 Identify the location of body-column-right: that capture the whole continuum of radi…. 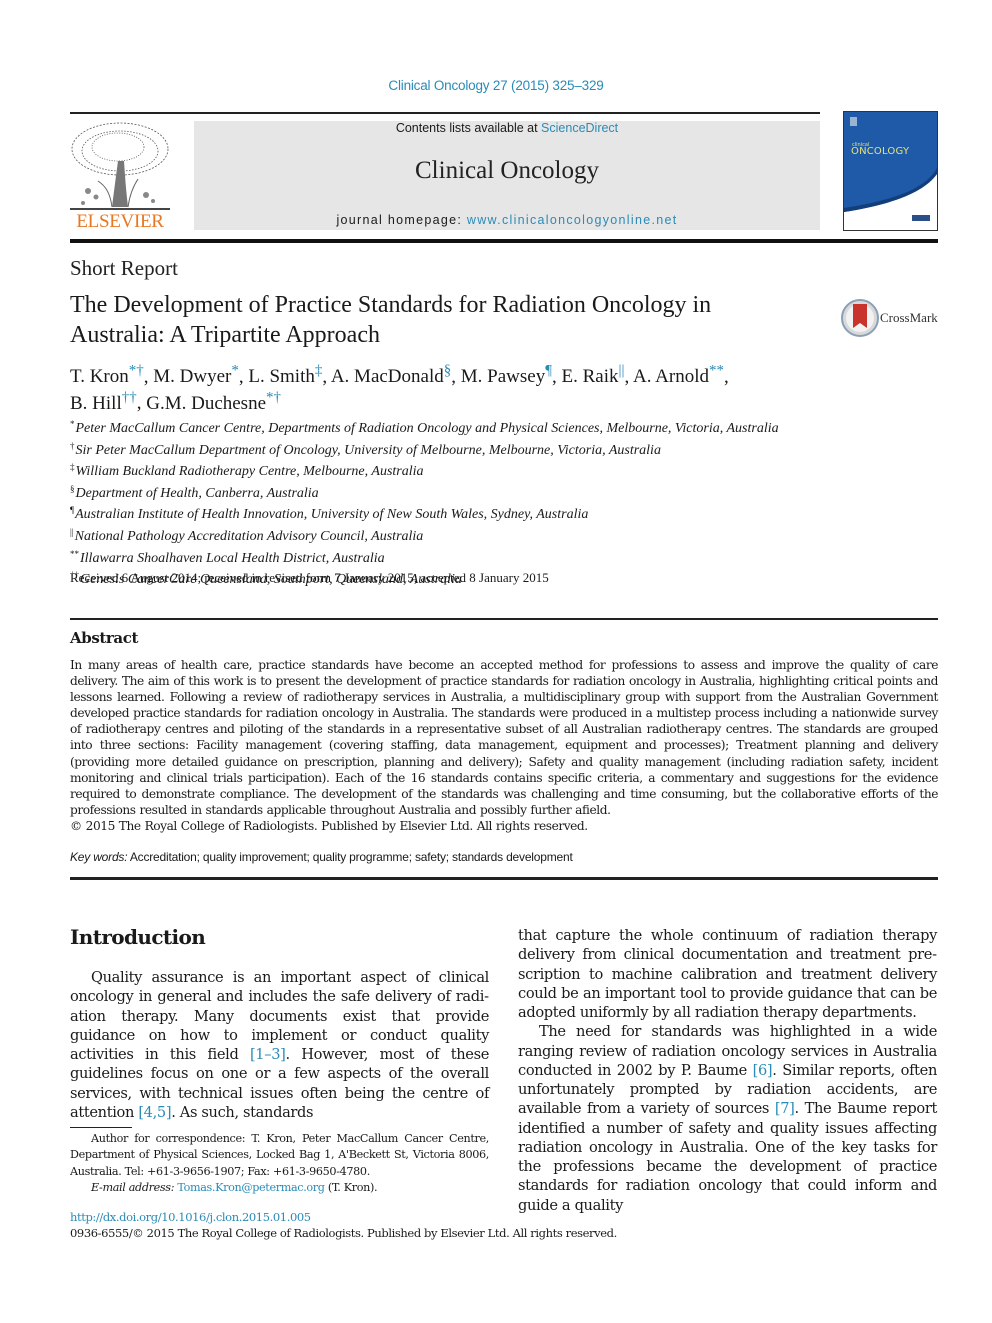
(727, 1070).